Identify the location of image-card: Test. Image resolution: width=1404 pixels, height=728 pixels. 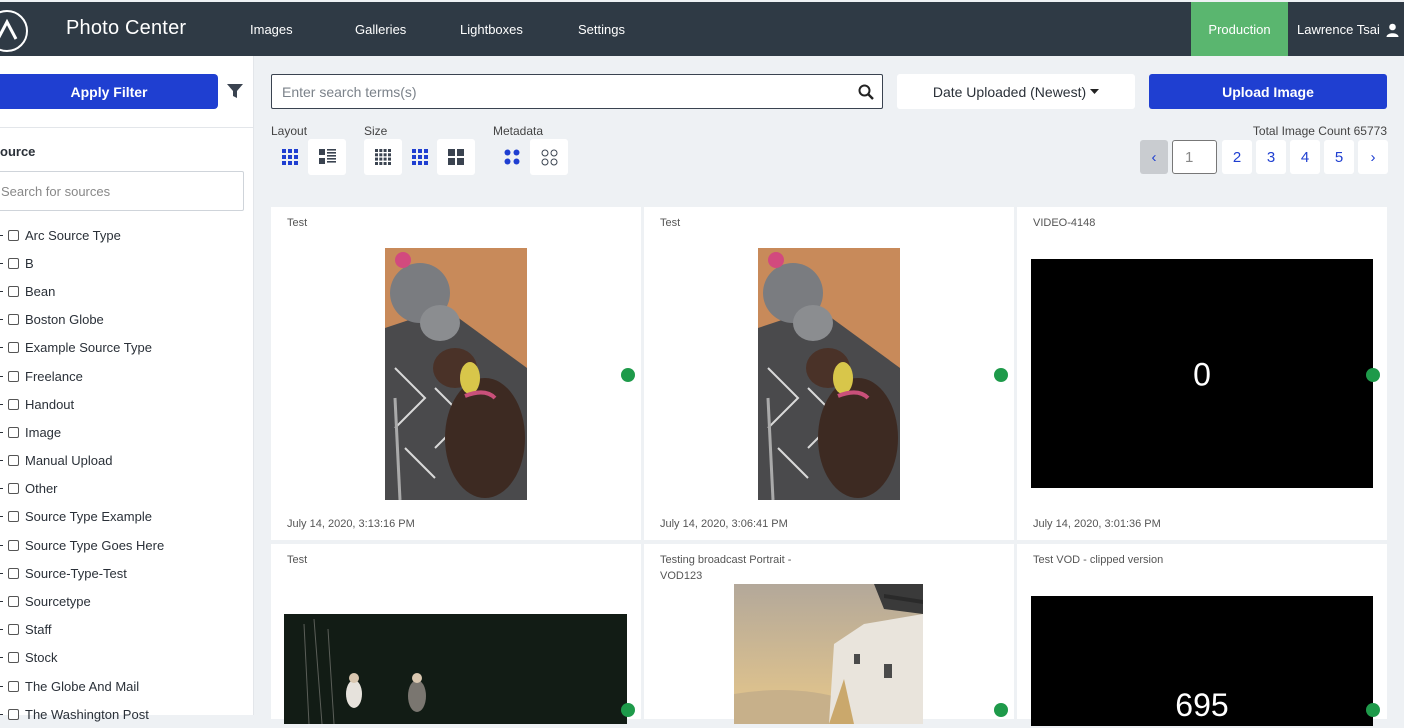
(456, 634).